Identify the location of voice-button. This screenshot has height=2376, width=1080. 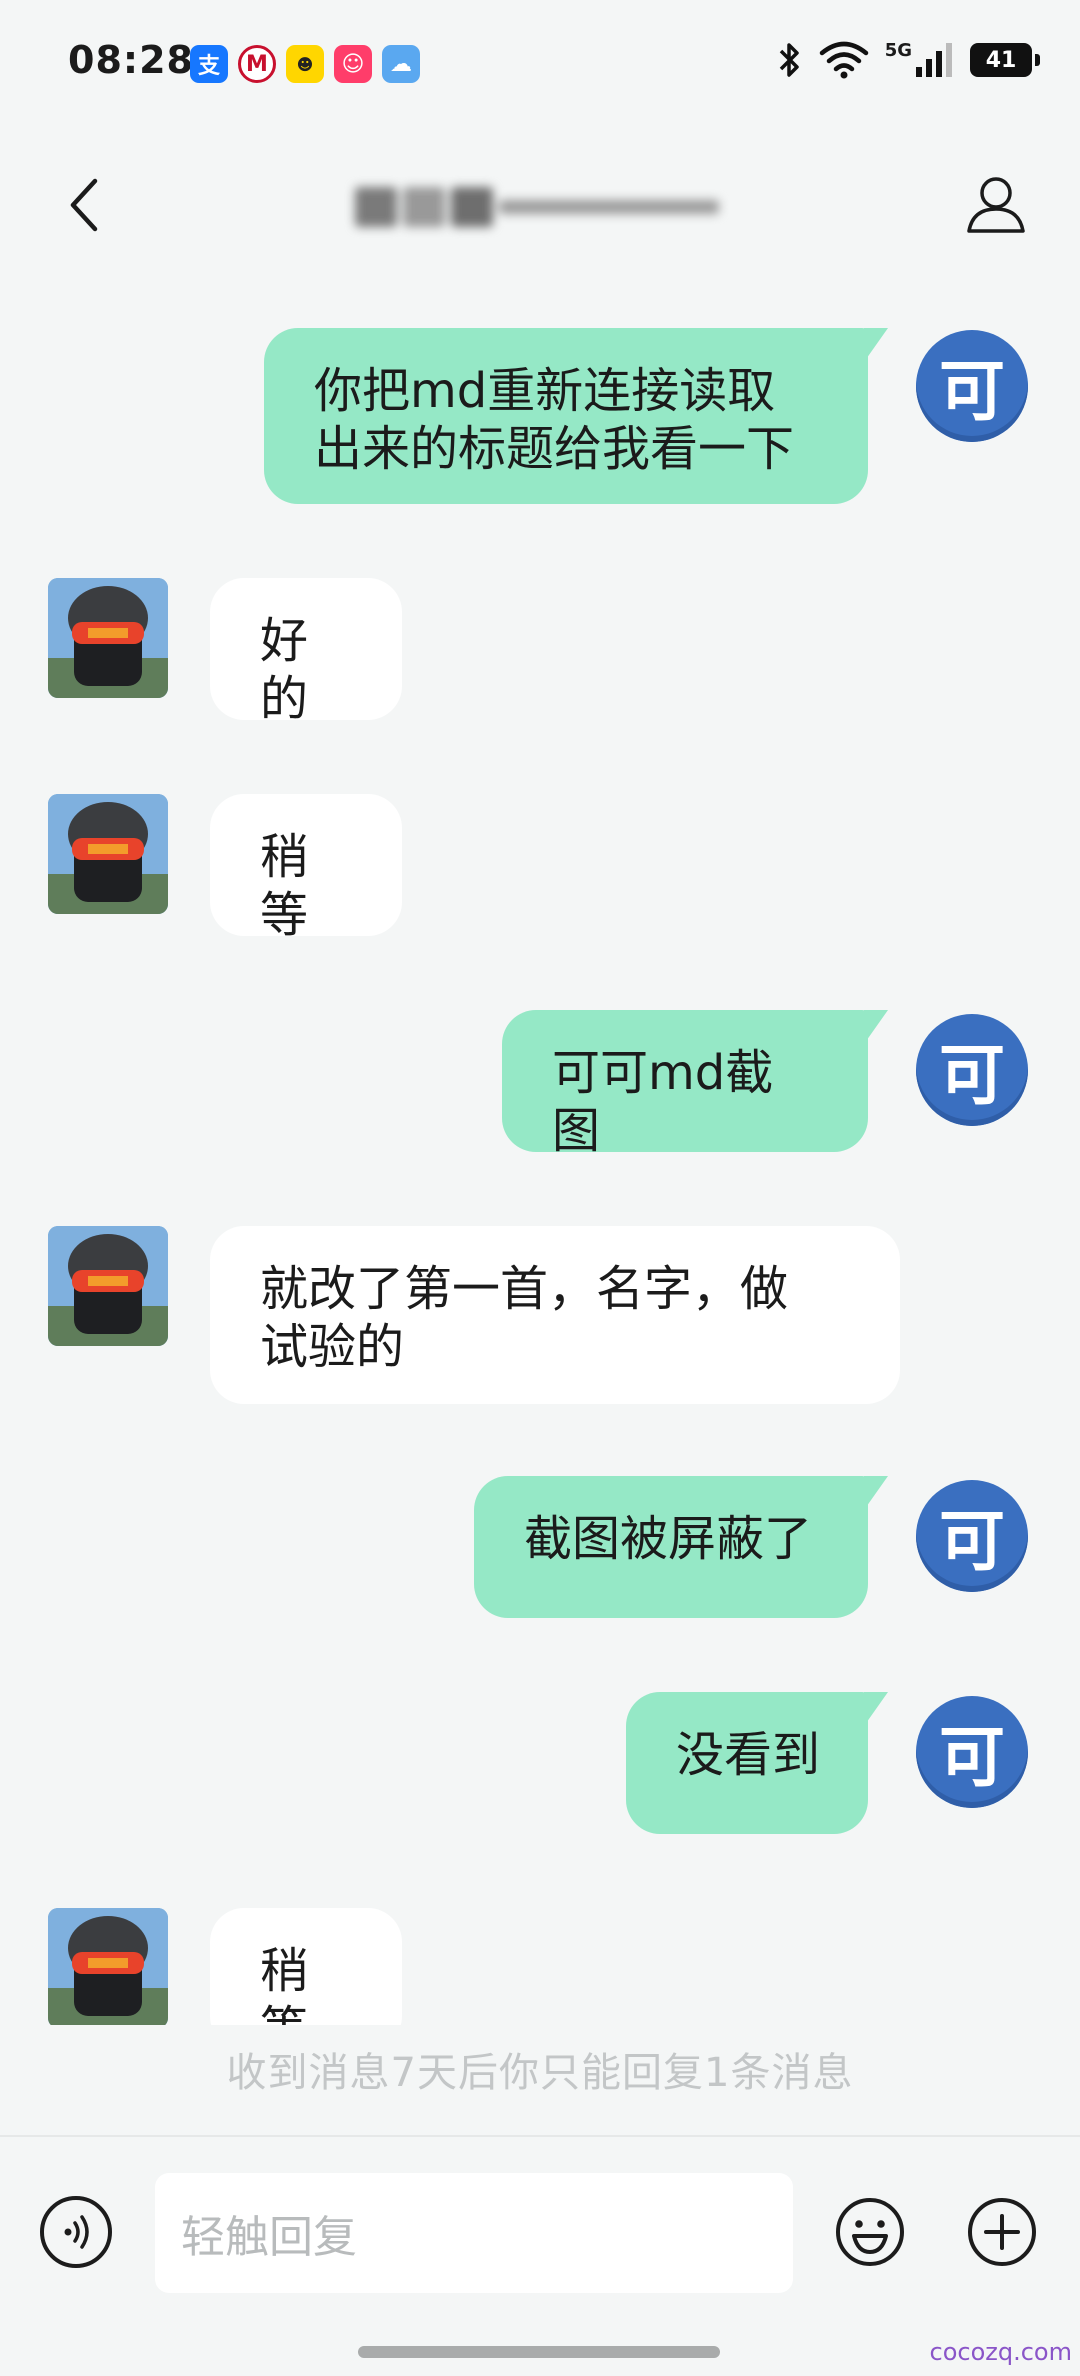
(76, 2232).